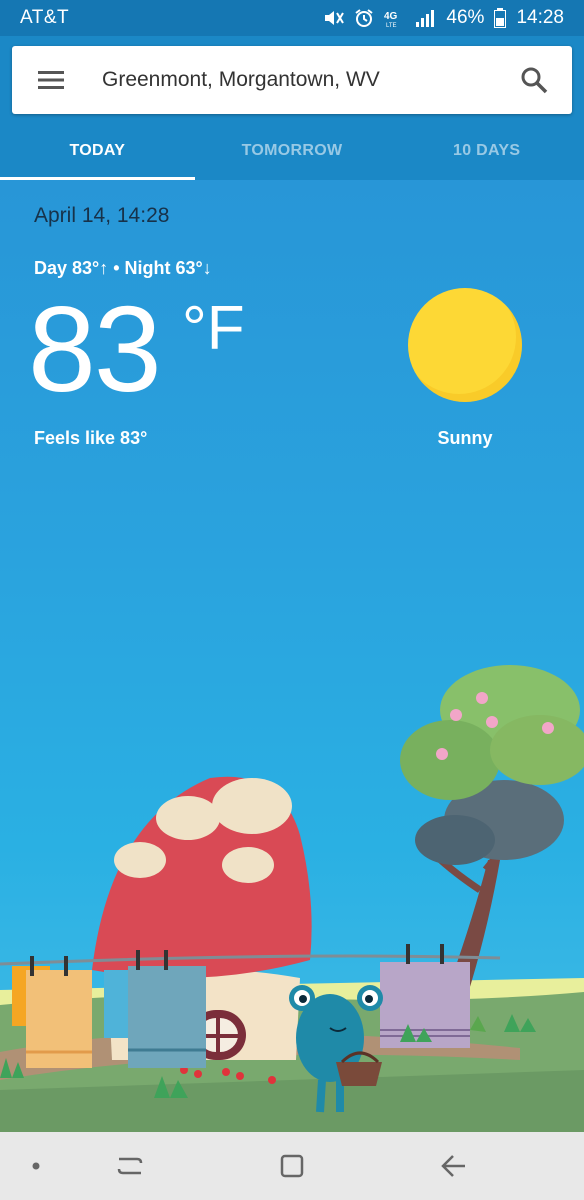  Describe the element at coordinates (51, 80) in the screenshot. I see `menu-icon` at that location.